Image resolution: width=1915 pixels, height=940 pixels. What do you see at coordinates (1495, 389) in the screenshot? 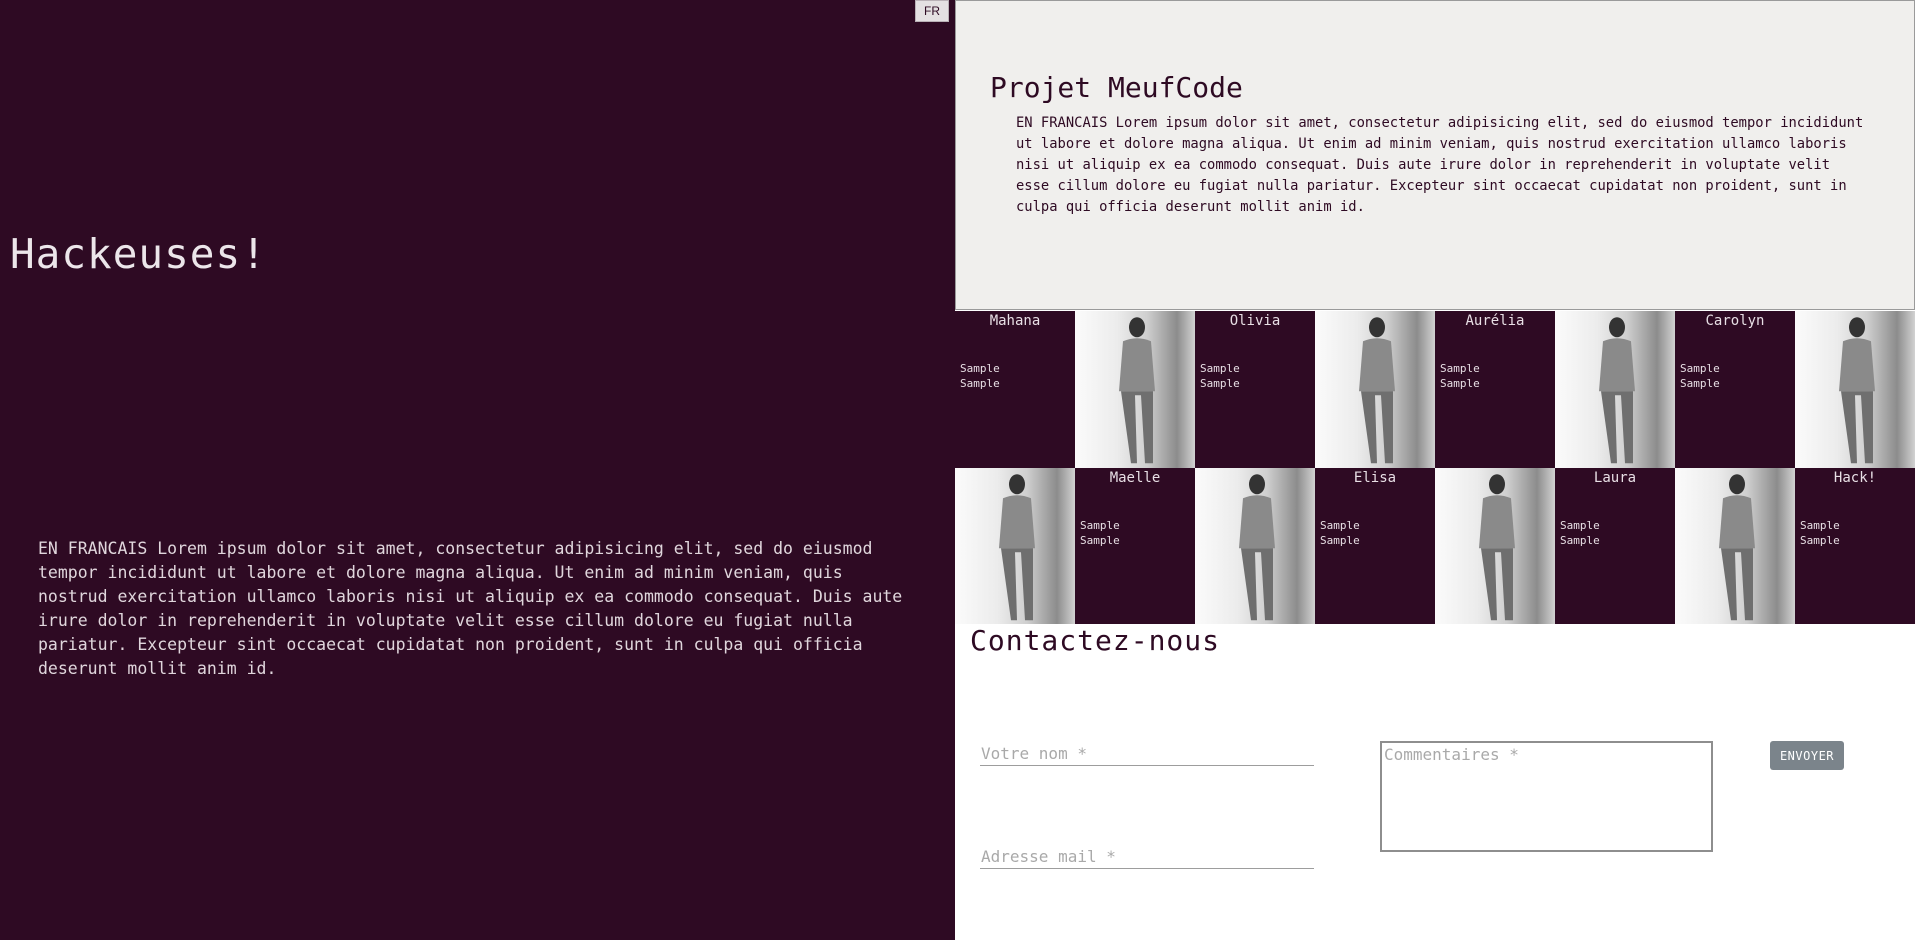
I see `member-card: Aurélia Sample Sample` at bounding box center [1495, 389].